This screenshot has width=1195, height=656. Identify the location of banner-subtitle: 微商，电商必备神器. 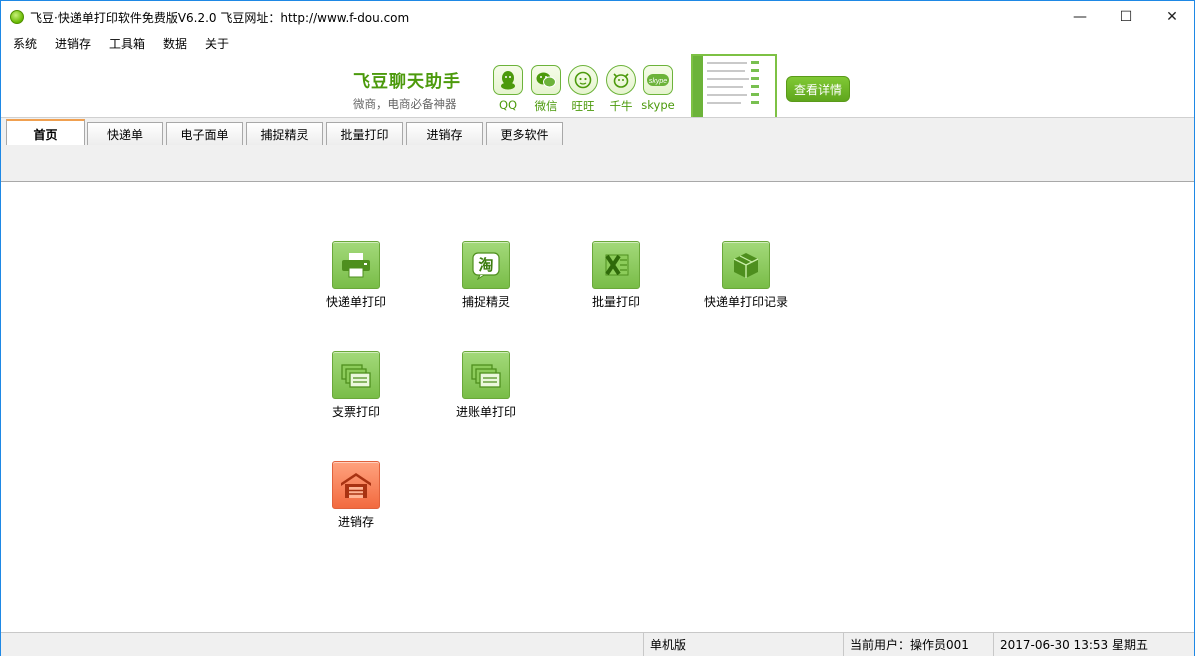
(405, 104).